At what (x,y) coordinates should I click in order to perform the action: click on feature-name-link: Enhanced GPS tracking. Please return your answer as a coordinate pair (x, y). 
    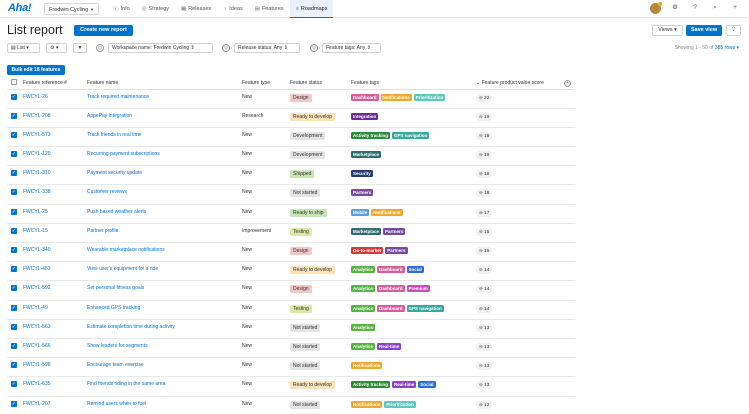
    Looking at the image, I should click on (113, 308).